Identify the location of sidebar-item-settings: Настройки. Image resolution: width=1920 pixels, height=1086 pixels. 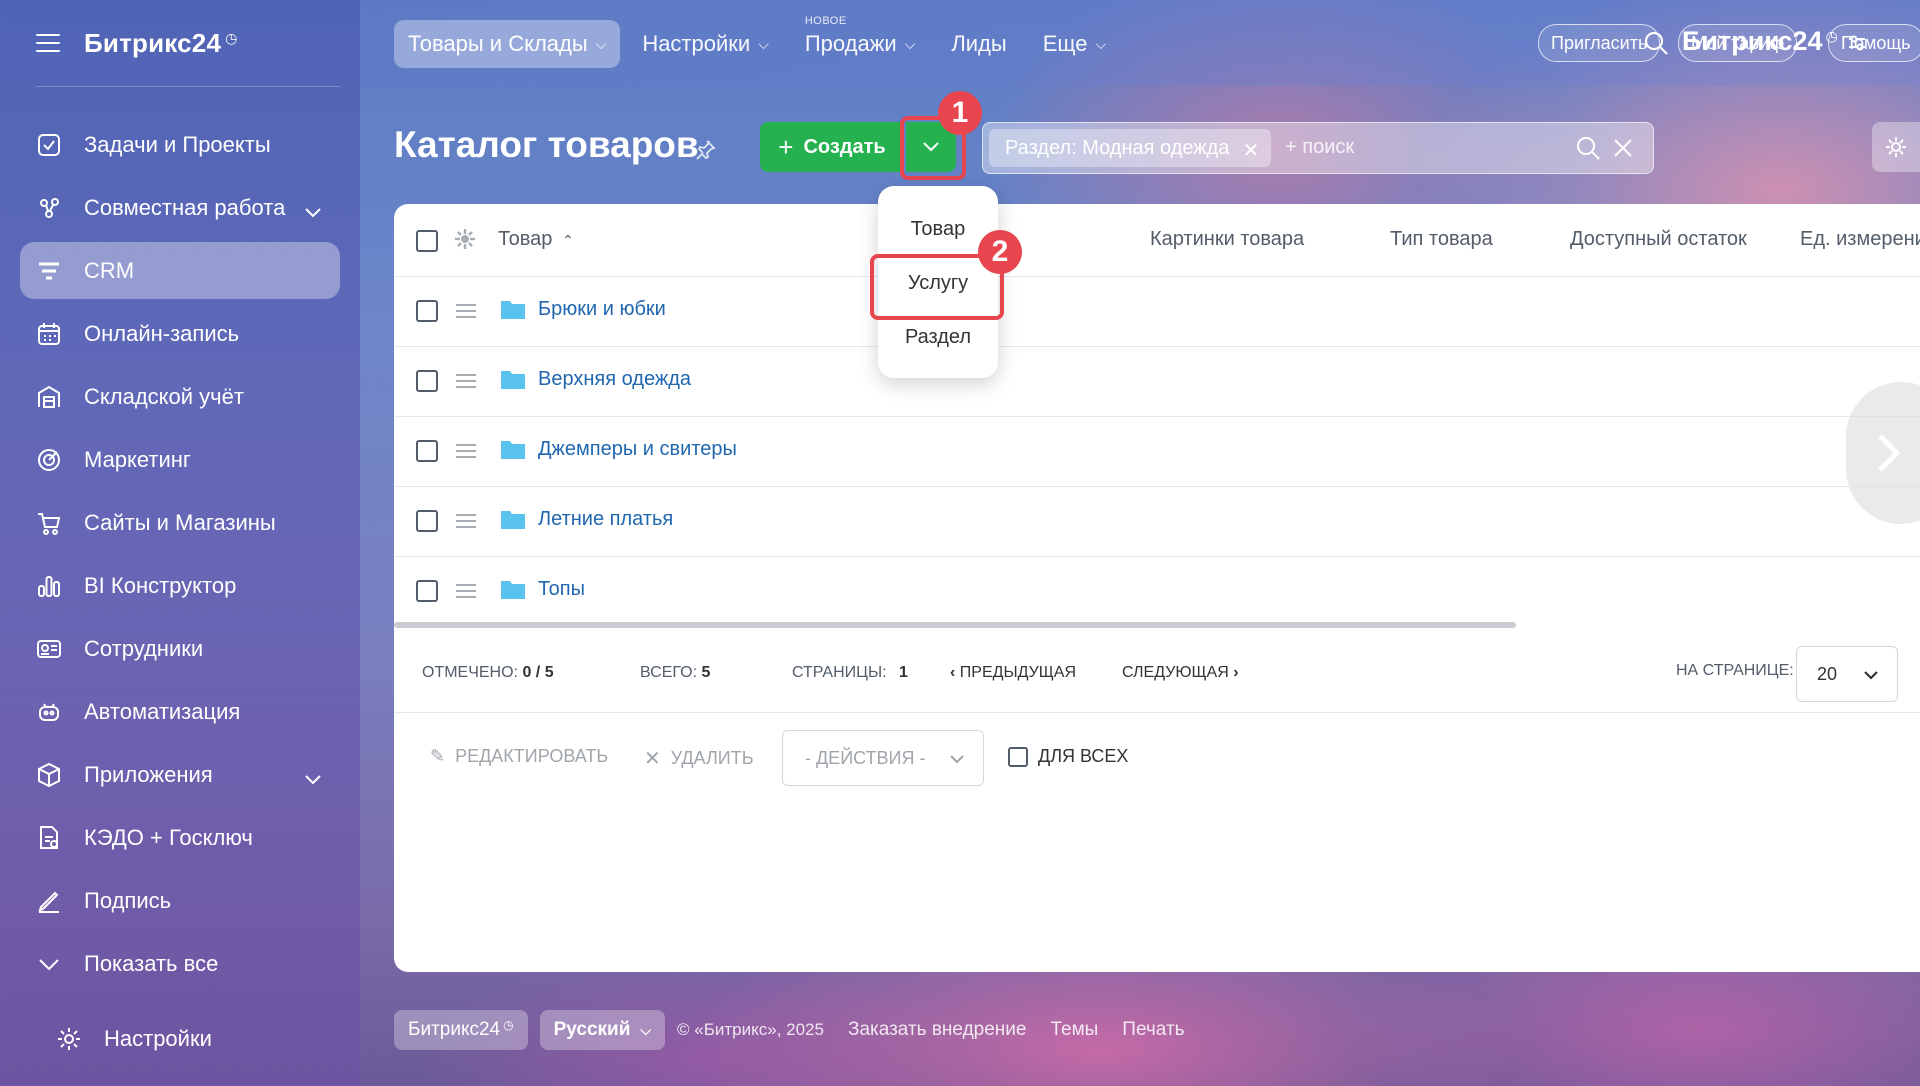
(197, 1038).